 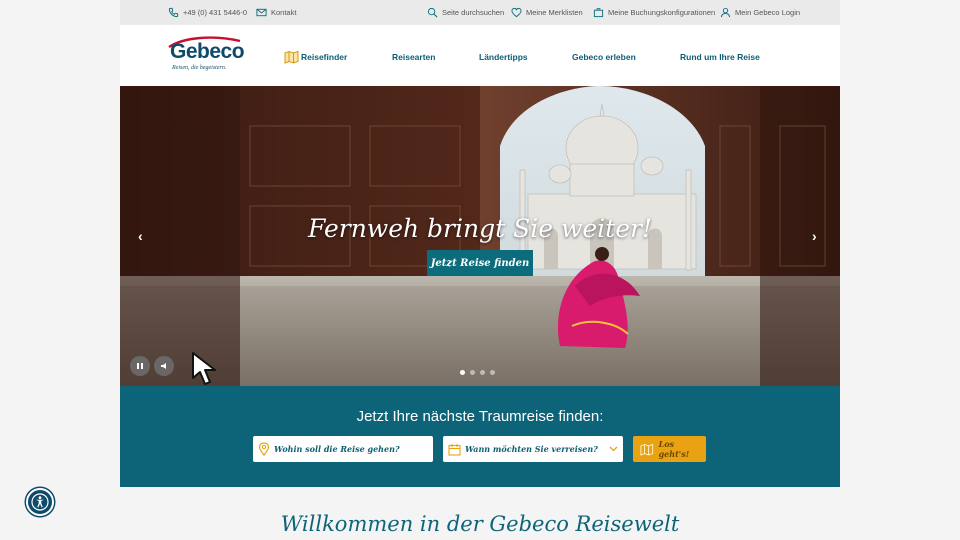 What do you see at coordinates (261, 12) in the screenshot?
I see `mail-icon` at bounding box center [261, 12].